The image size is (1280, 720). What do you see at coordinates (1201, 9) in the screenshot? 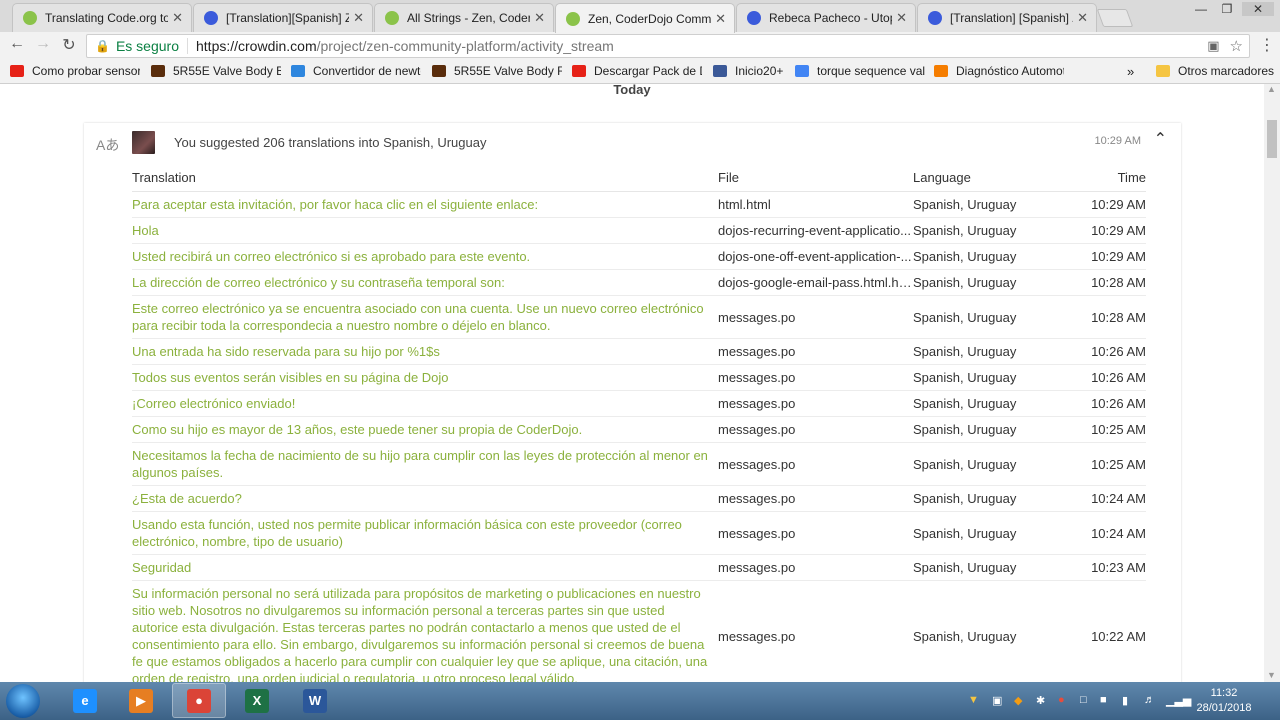
I see `minimize-icon: —` at bounding box center [1201, 9].